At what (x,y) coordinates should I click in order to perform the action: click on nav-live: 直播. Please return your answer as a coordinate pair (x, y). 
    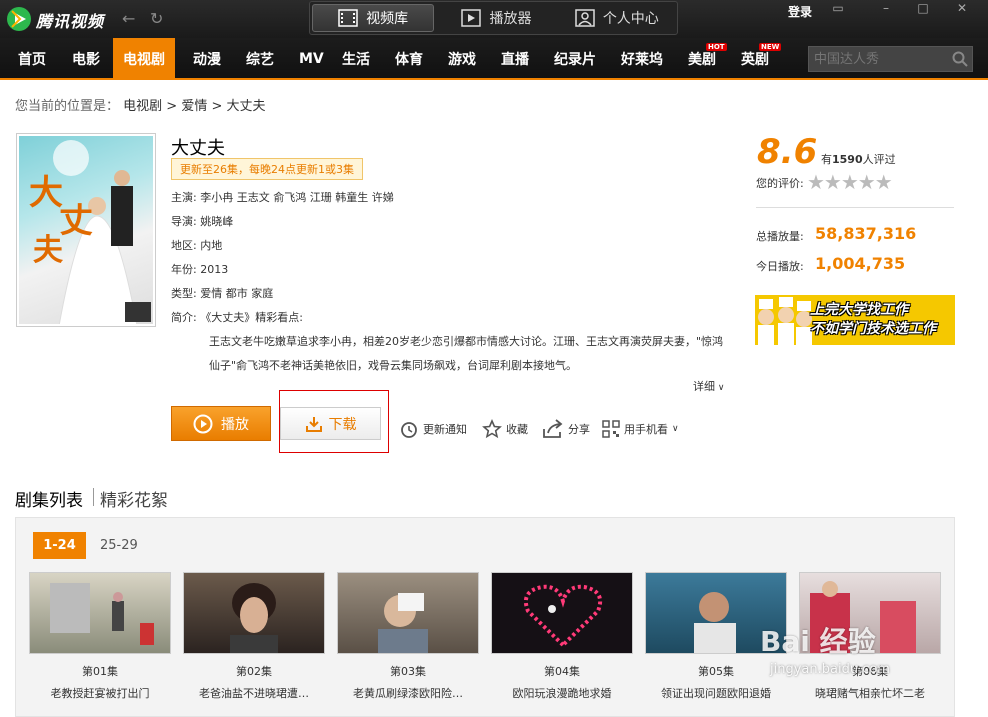
    Looking at the image, I should click on (515, 59).